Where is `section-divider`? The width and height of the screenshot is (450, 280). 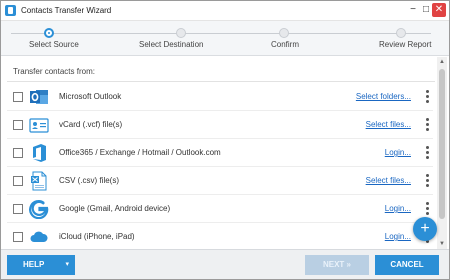 section-divider is located at coordinates (221, 81).